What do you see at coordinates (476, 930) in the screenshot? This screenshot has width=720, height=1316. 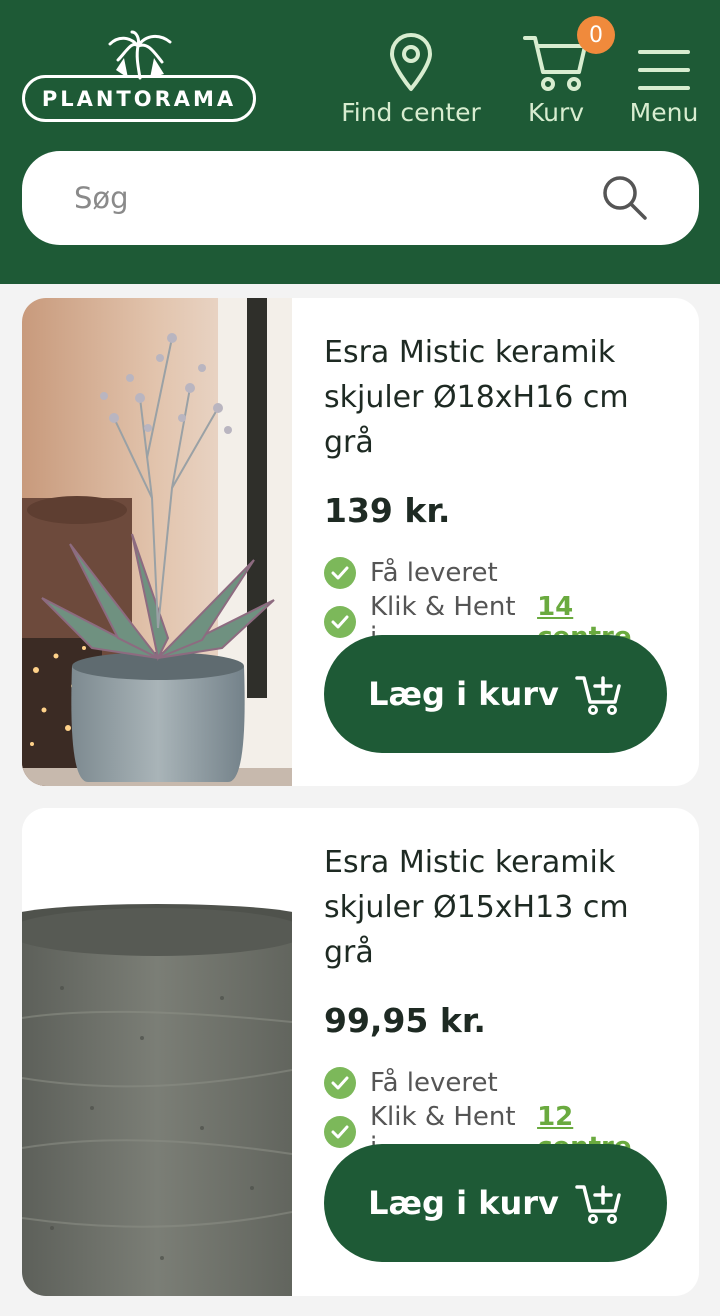 I see `product-title-line2: skjuler Ø15xH13 cm grå` at bounding box center [476, 930].